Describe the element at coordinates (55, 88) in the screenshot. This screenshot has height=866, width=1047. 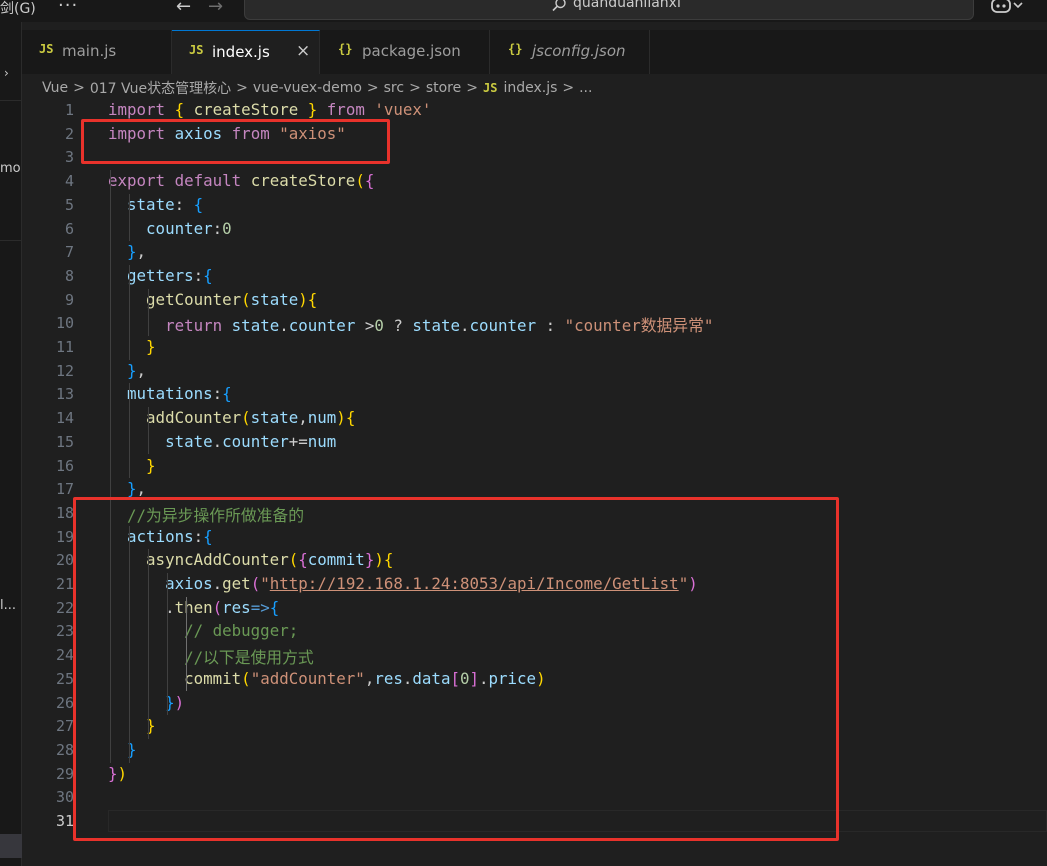
I see `breadcrumb-item: Vue` at that location.